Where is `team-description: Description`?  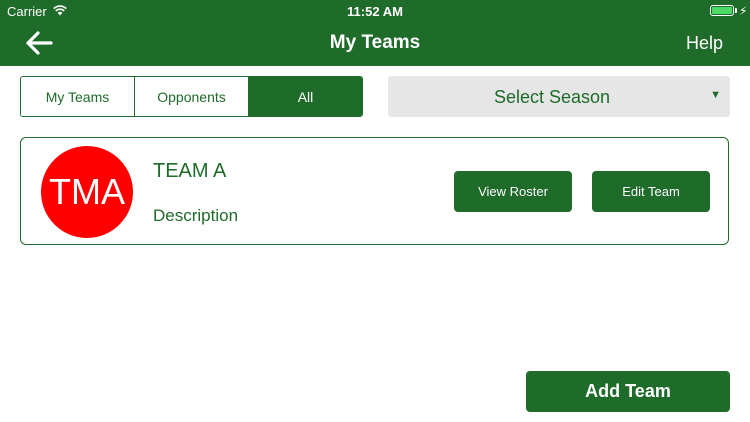 team-description: Description is located at coordinates (196, 215).